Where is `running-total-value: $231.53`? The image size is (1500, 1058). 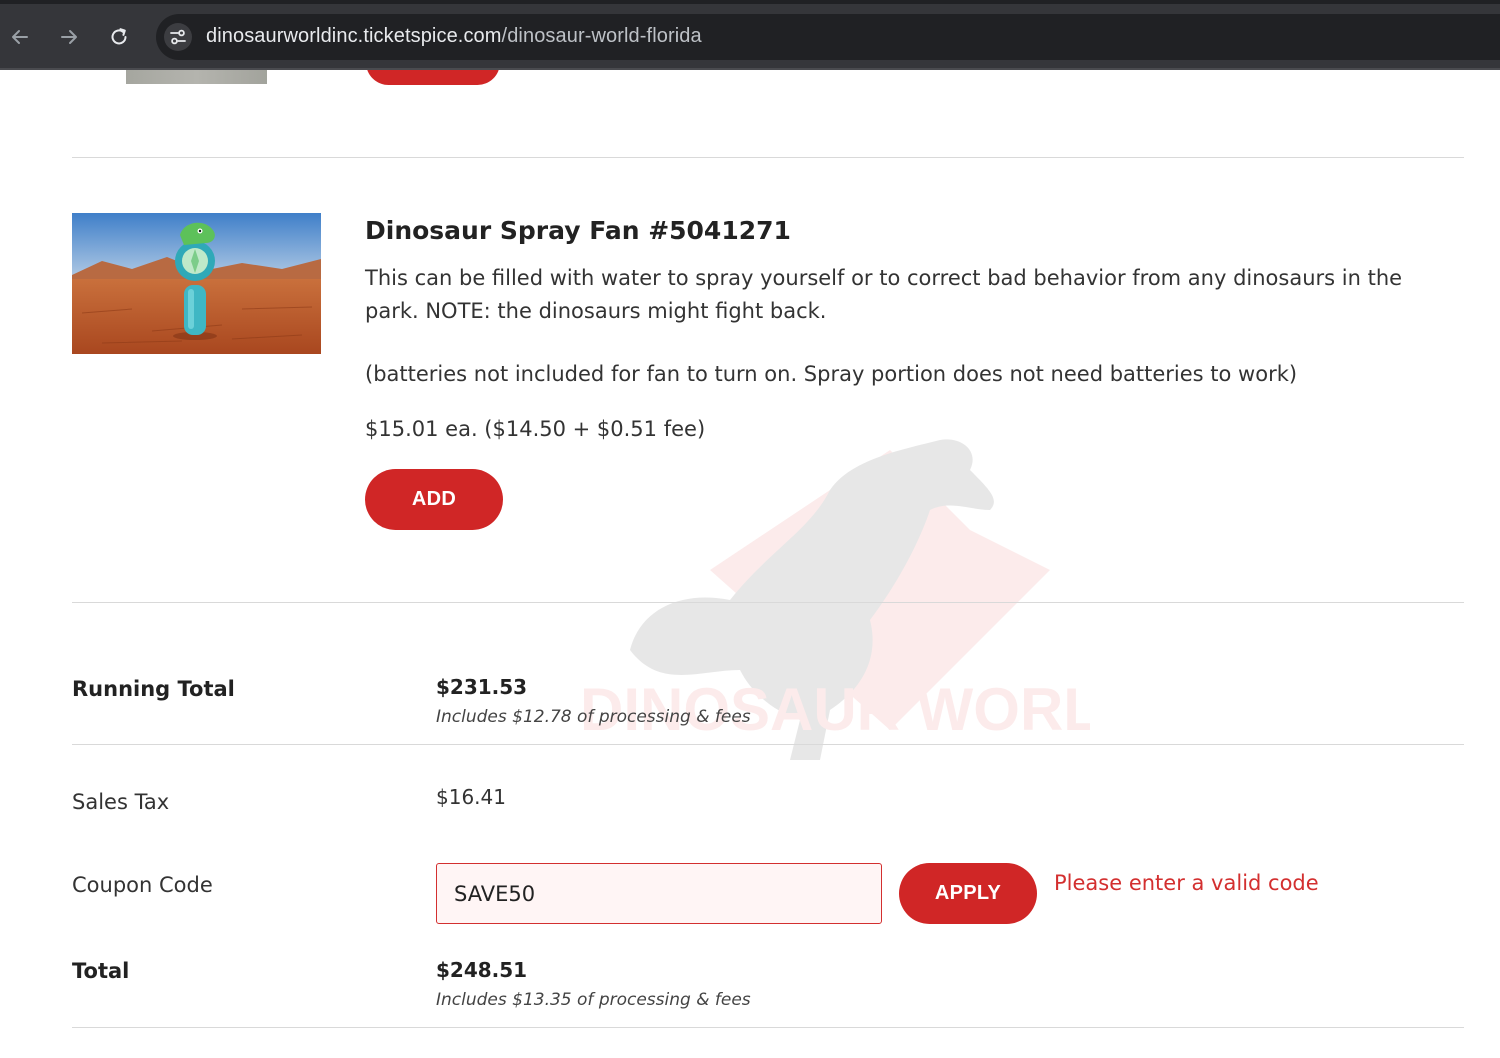
running-total-value: $231.53 is located at coordinates (482, 687).